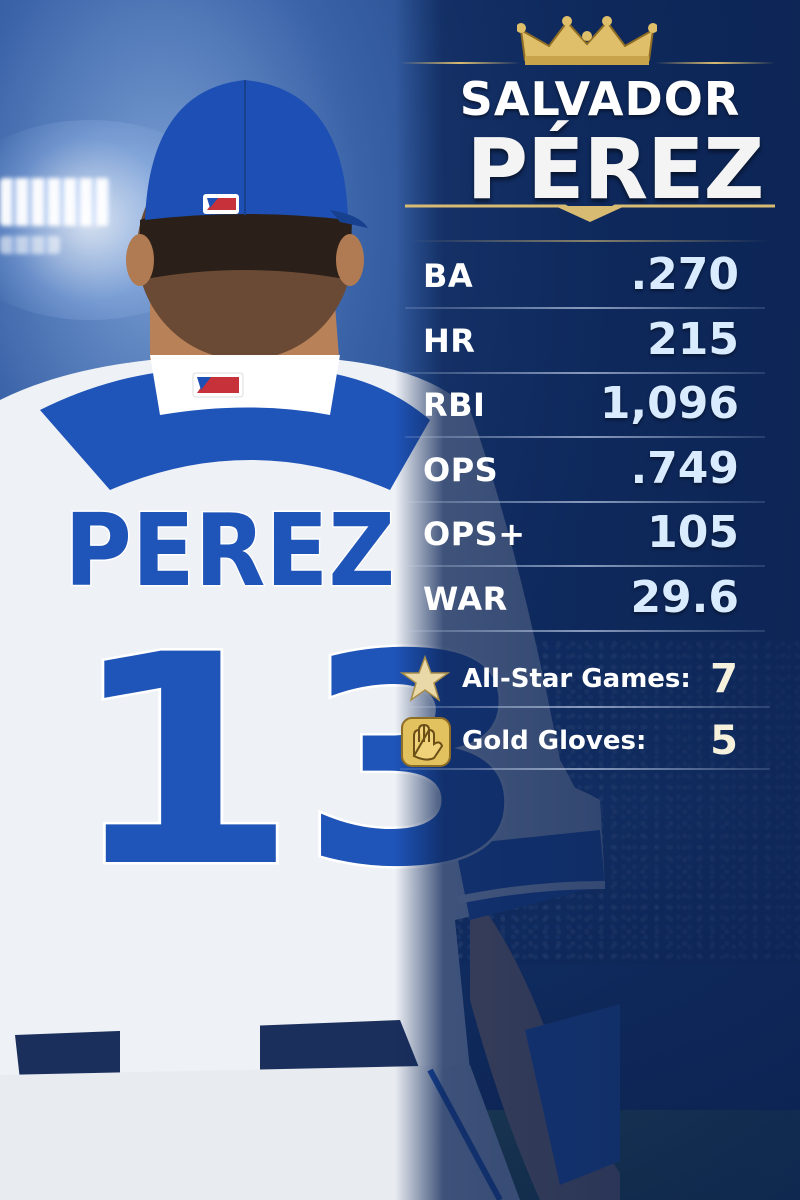 This screenshot has width=800, height=1200. Describe the element at coordinates (585, 277) in the screenshot. I see `stat-row-ba: BA .270` at that location.